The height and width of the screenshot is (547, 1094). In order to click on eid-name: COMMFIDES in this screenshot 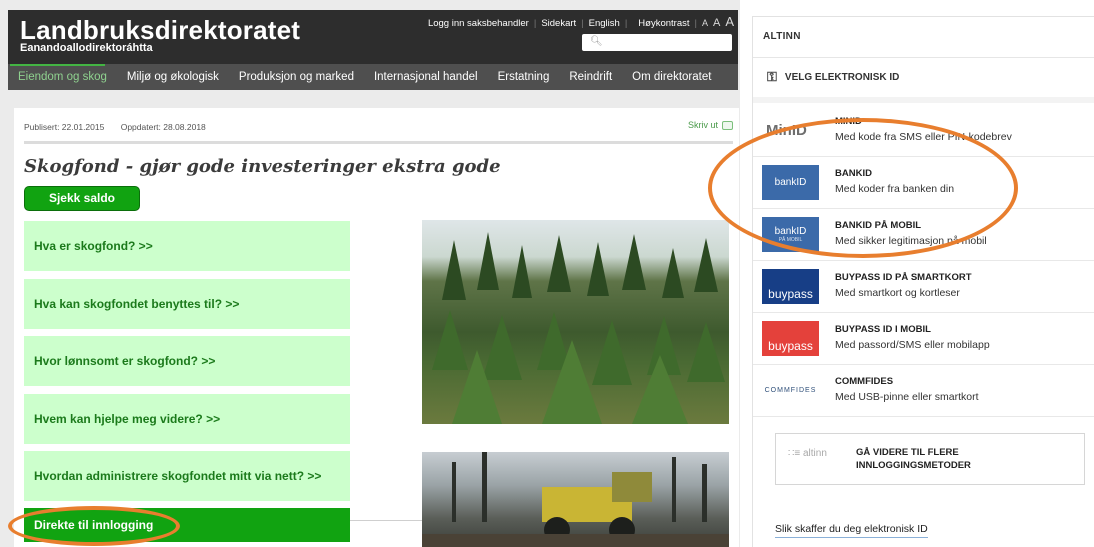, I will do `click(864, 381)`.